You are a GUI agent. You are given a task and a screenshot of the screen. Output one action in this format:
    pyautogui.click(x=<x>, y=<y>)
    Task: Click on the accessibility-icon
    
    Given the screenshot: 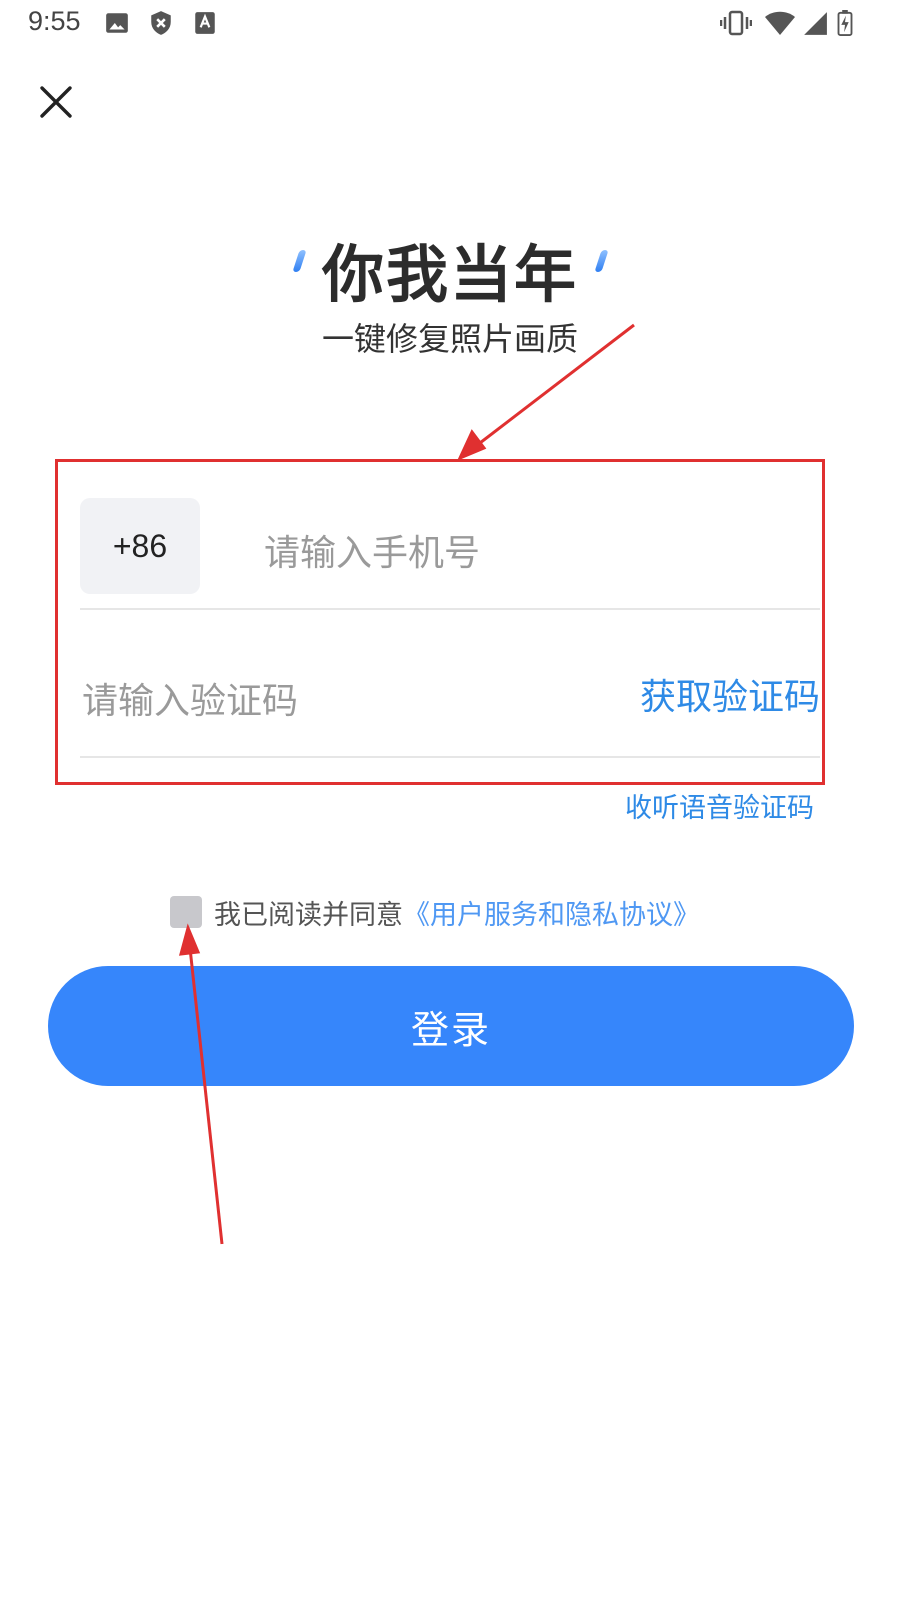 What is the action you would take?
    pyautogui.click(x=205, y=23)
    